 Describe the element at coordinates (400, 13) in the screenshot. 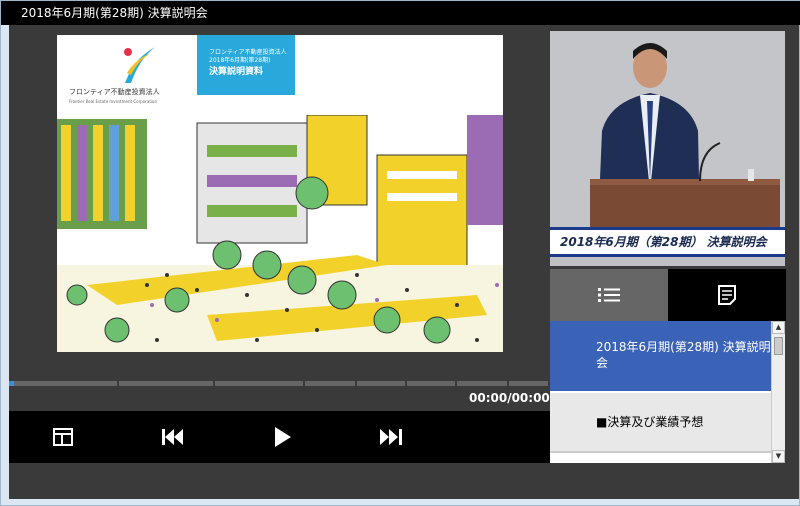

I see `window-title: 2018年6月期(第28期) 決算説明会` at that location.